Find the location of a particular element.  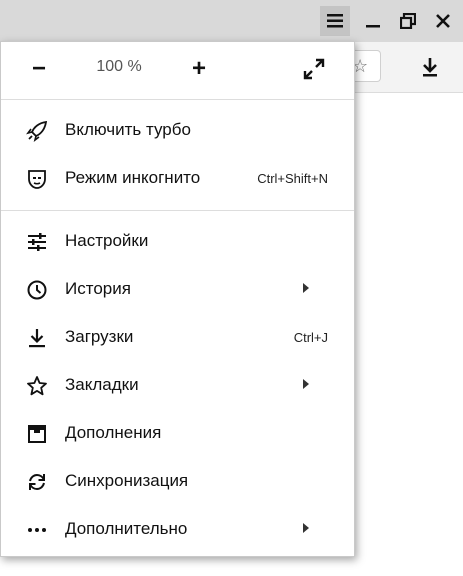

menu-item-label: Синхронизация is located at coordinates (127, 480).